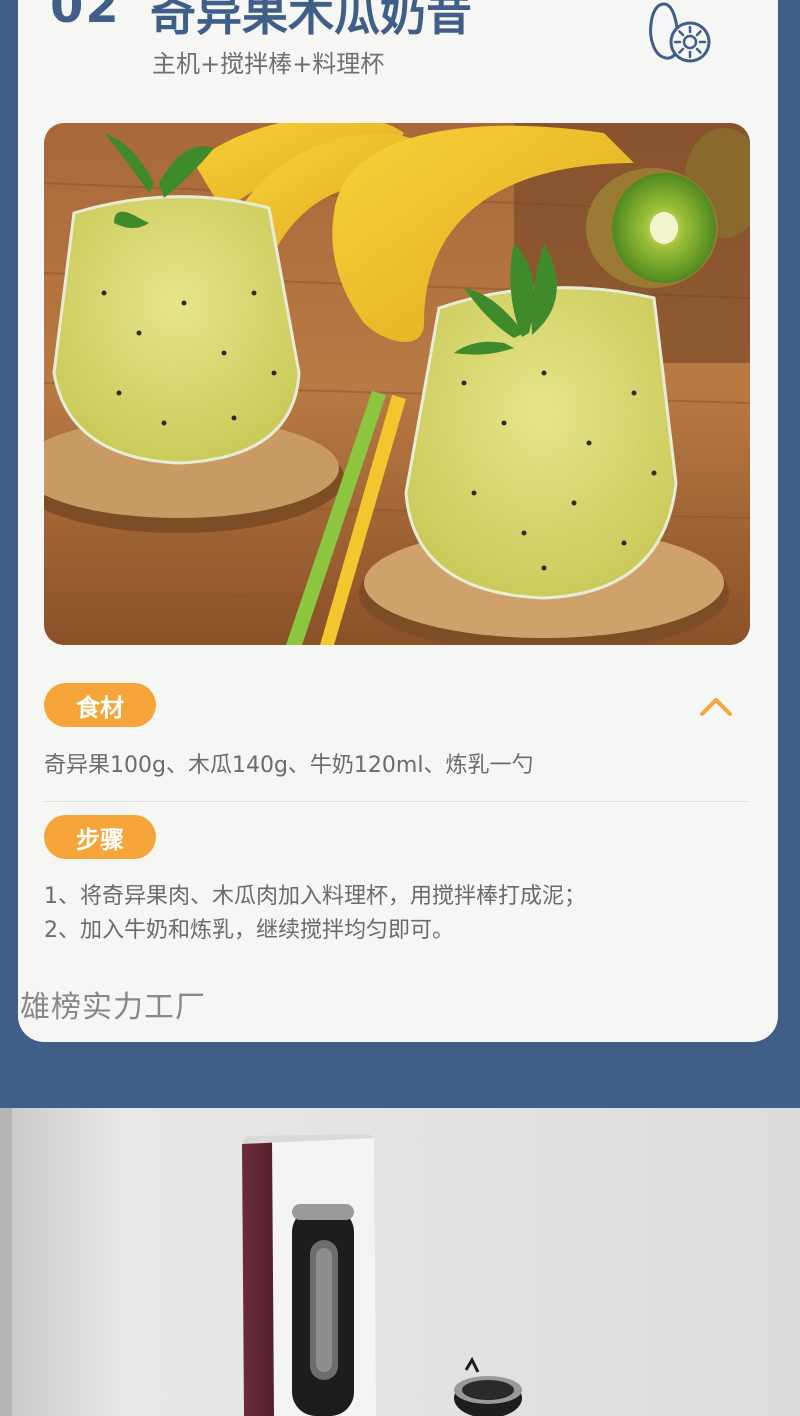 This screenshot has width=800, height=1416. I want to click on chevron-up-icon, so click(716, 705).